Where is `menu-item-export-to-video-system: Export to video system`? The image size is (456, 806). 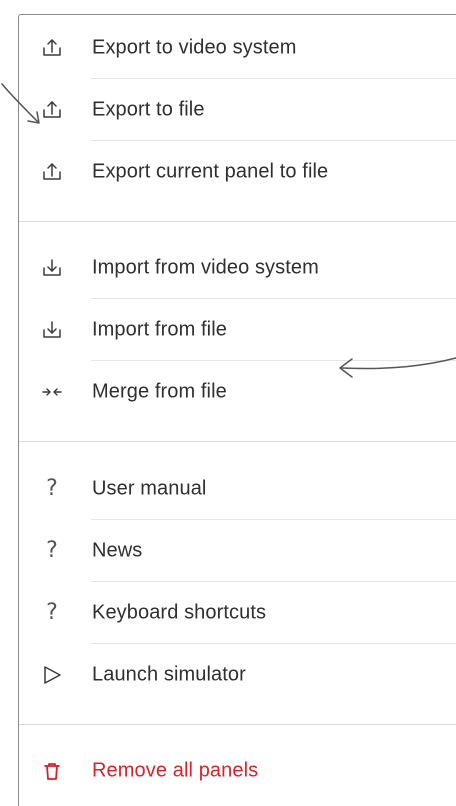 menu-item-export-to-video-system: Export to video system is located at coordinates (237, 48).